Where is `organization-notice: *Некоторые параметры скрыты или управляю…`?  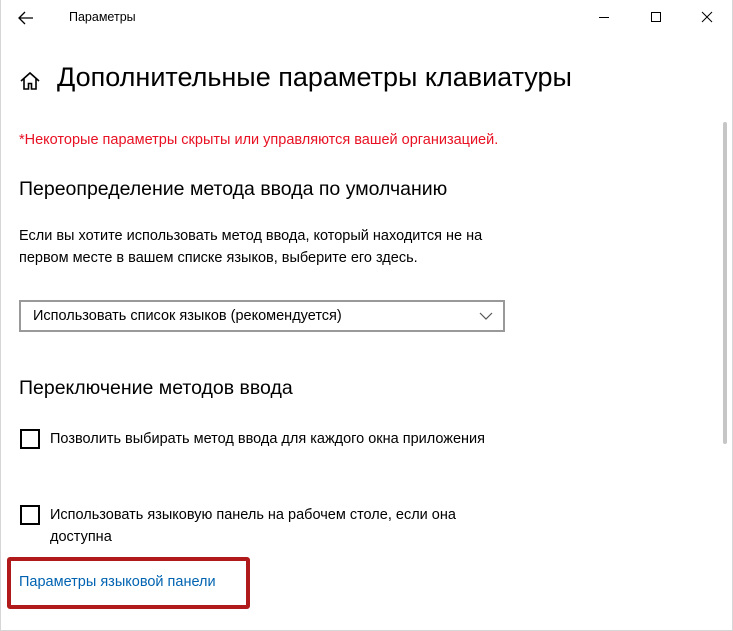 organization-notice: *Некоторые параметры скрыты или управляю… is located at coordinates (259, 140).